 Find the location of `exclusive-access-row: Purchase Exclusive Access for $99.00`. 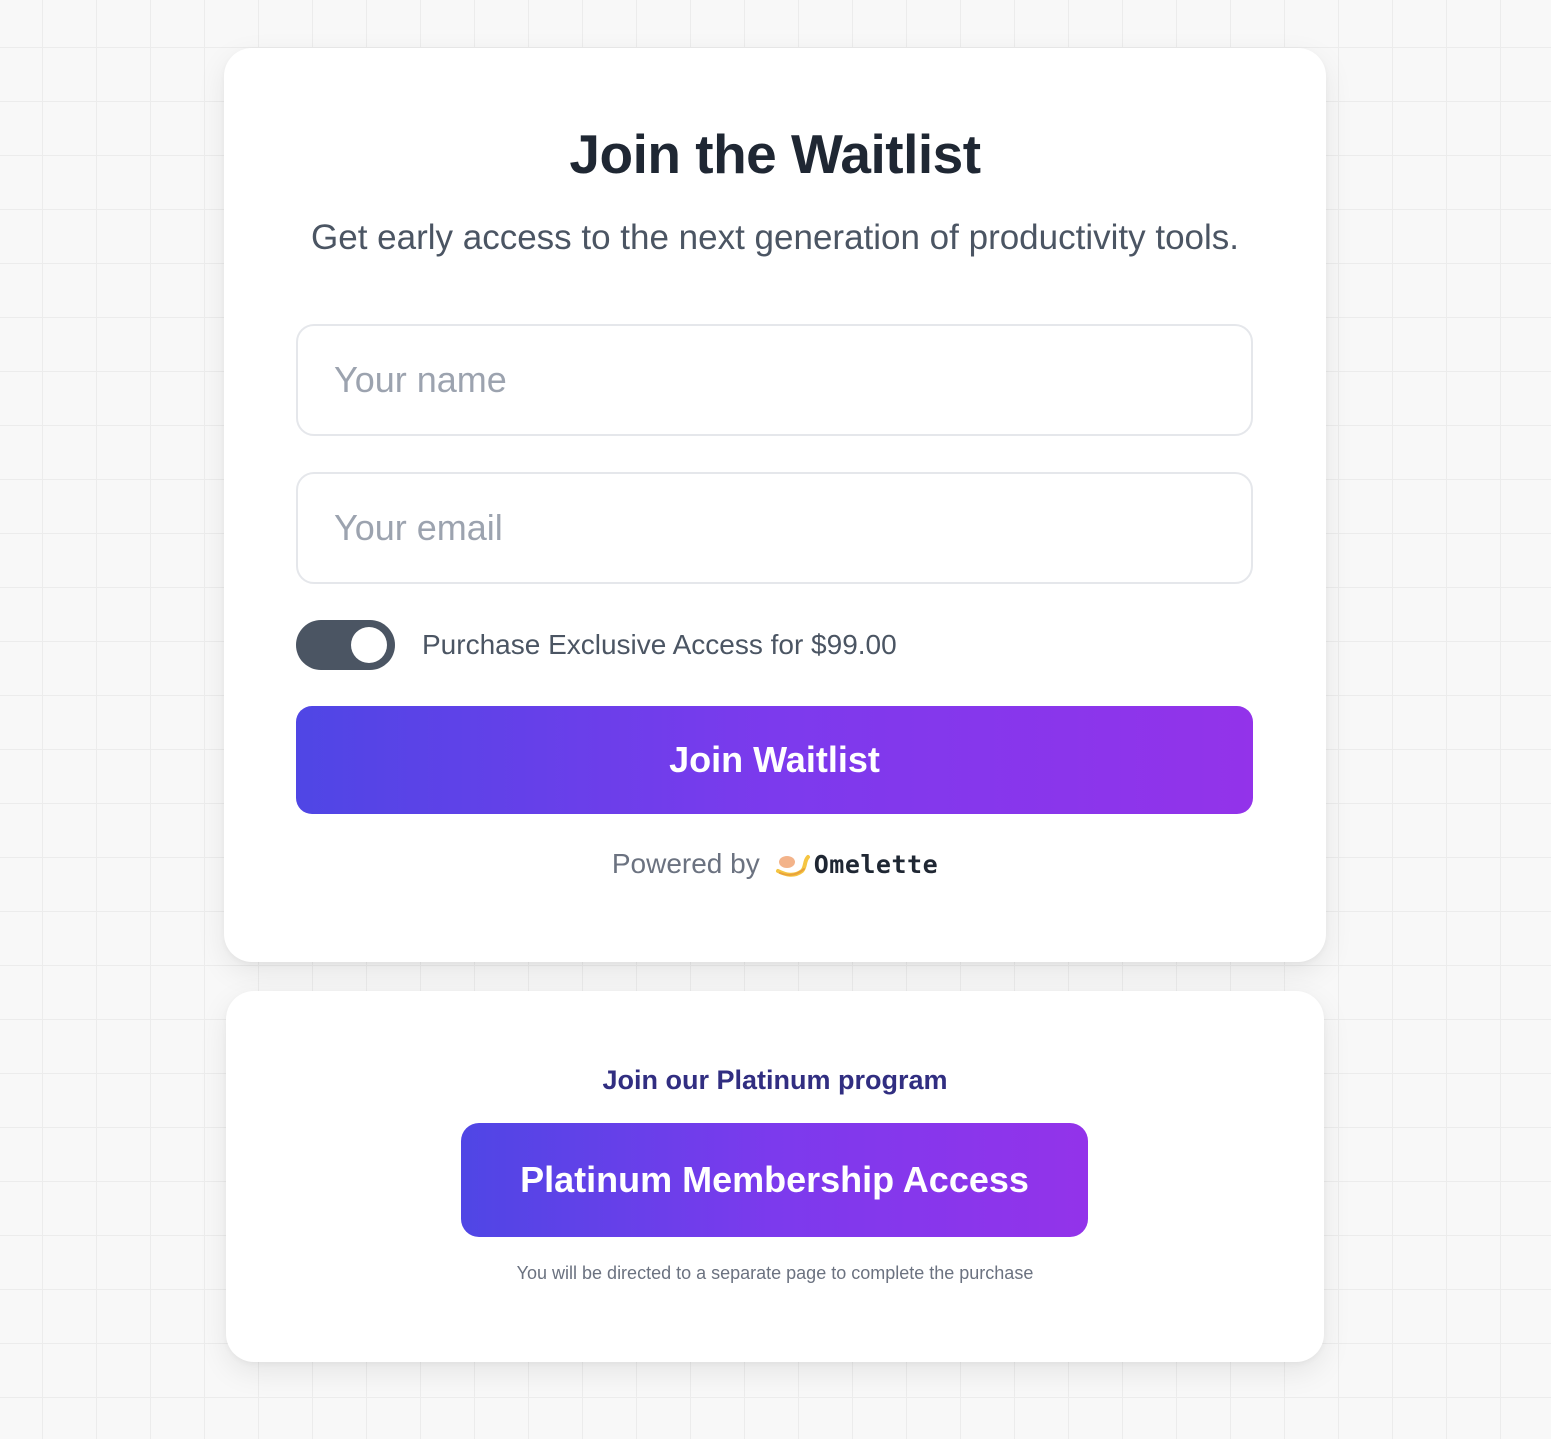

exclusive-access-row: Purchase Exclusive Access for $99.00 is located at coordinates (596, 645).